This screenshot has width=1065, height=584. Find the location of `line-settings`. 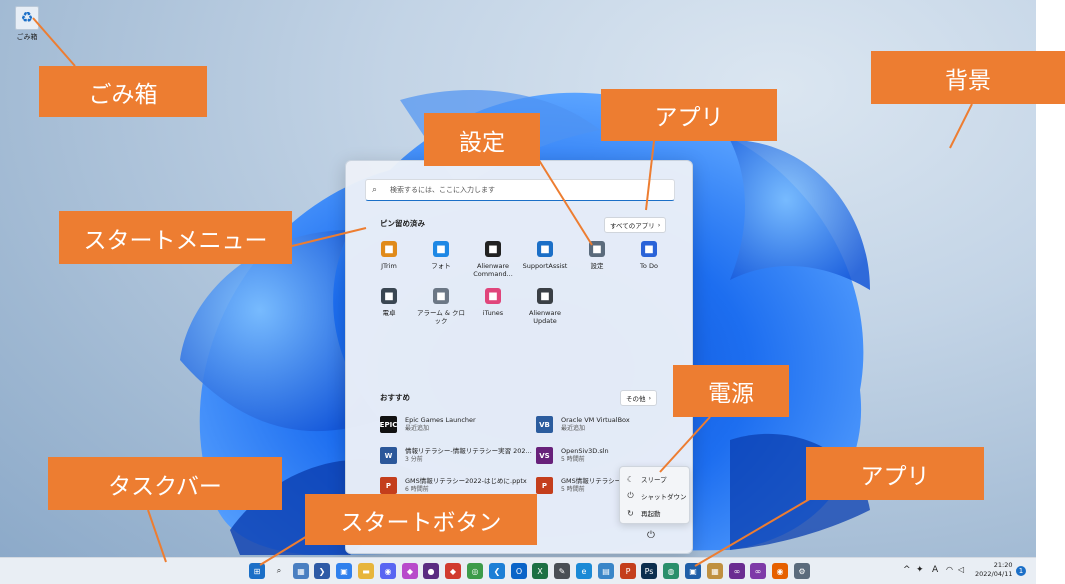

line-settings is located at coordinates (564, 201).